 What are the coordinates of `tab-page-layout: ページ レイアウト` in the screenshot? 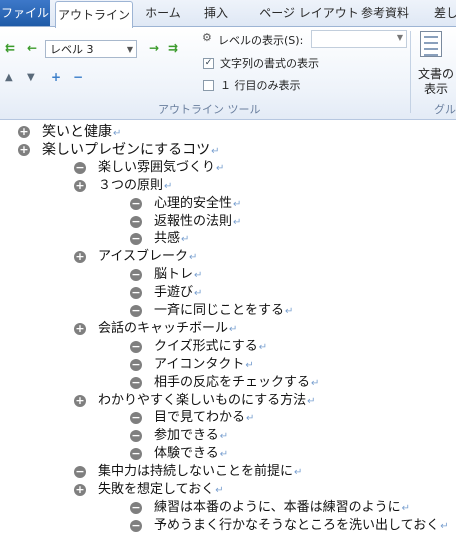 It's located at (309, 13).